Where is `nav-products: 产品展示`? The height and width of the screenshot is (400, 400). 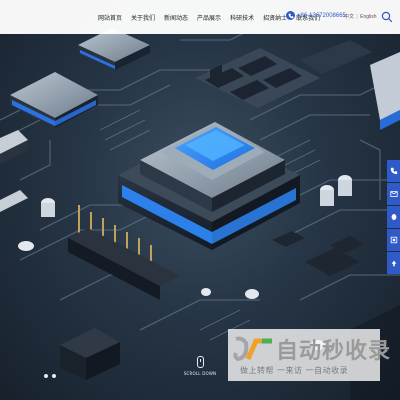
nav-products: 产品展示 is located at coordinates (209, 17).